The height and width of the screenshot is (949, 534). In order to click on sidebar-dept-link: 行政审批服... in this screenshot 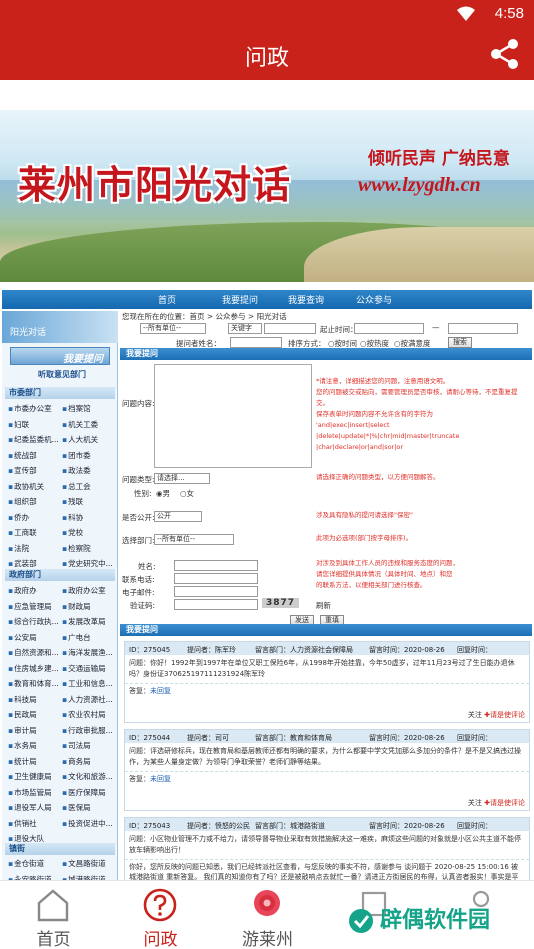, I will do `click(89, 731)`.